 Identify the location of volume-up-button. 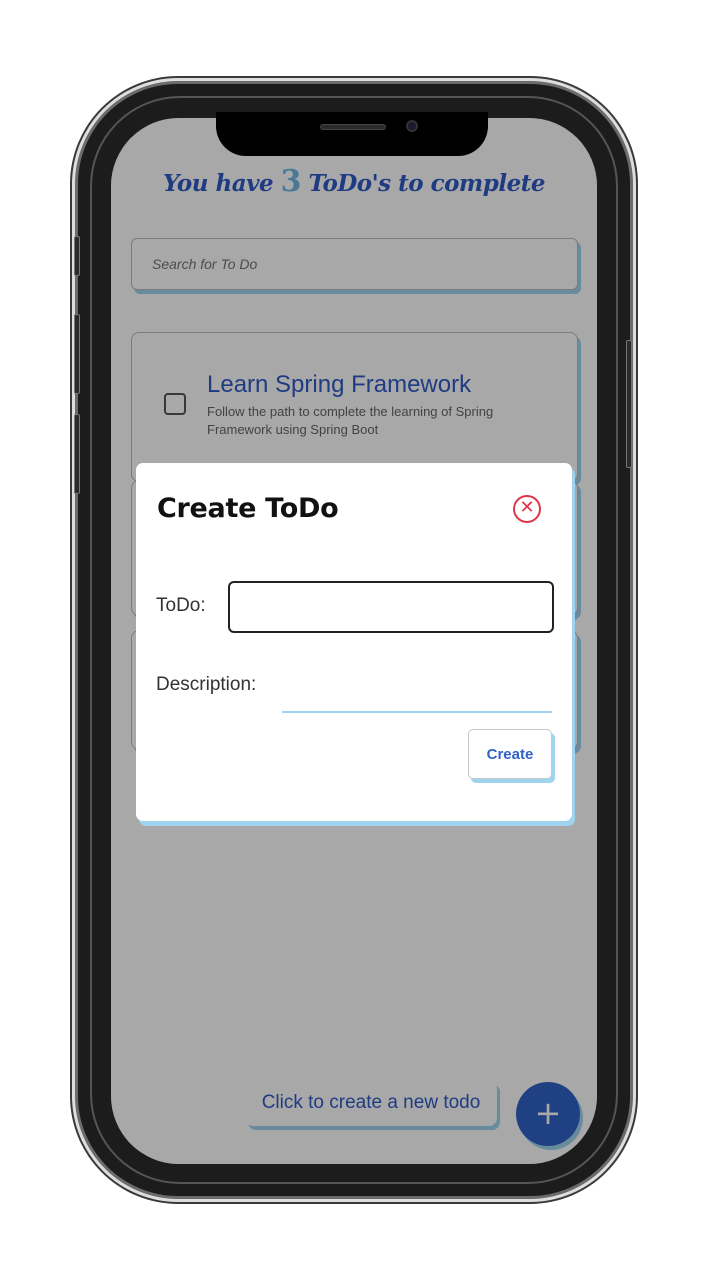
(77, 354).